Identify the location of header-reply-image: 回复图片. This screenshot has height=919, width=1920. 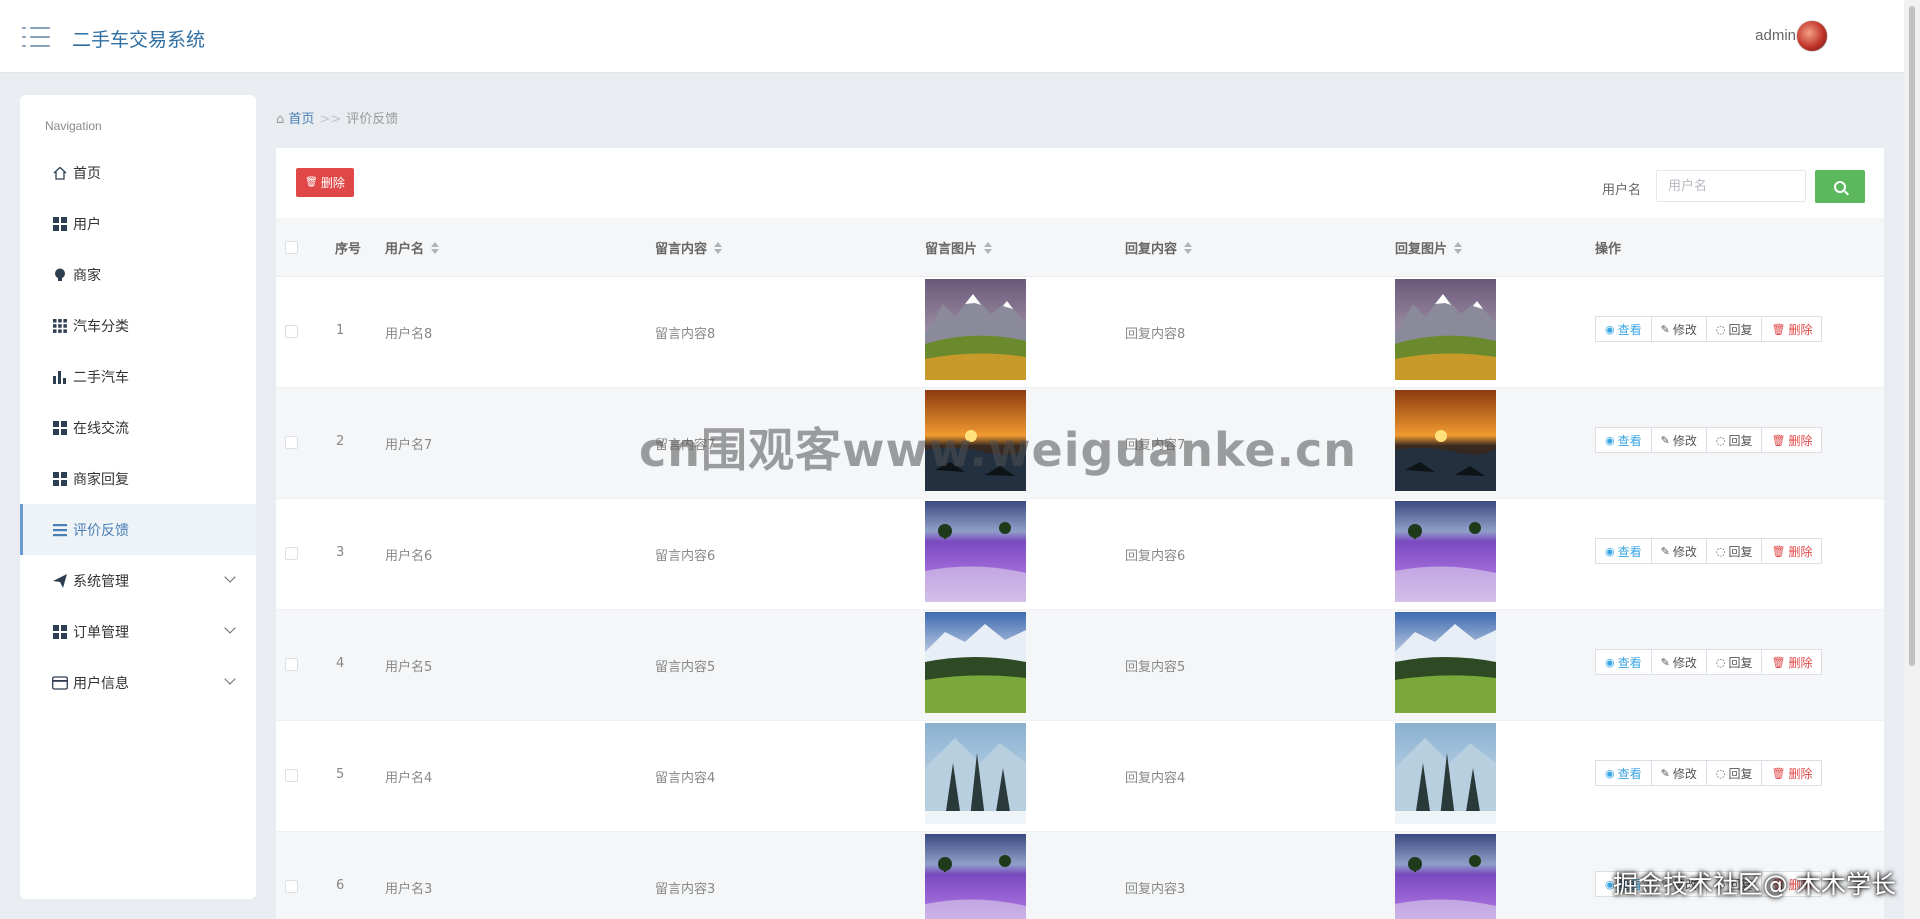
(1429, 247).